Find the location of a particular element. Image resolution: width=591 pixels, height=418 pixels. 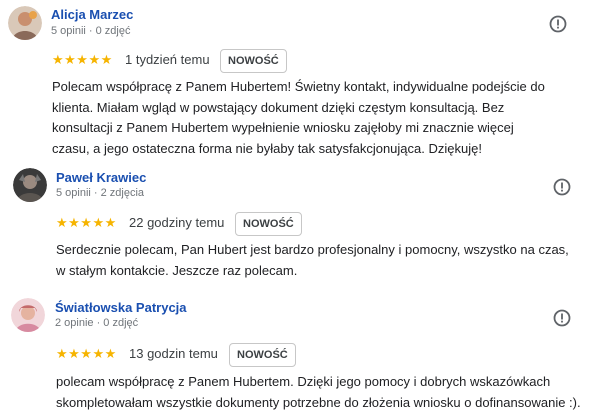

review-time: 1 tydzień temu is located at coordinates (167, 59).